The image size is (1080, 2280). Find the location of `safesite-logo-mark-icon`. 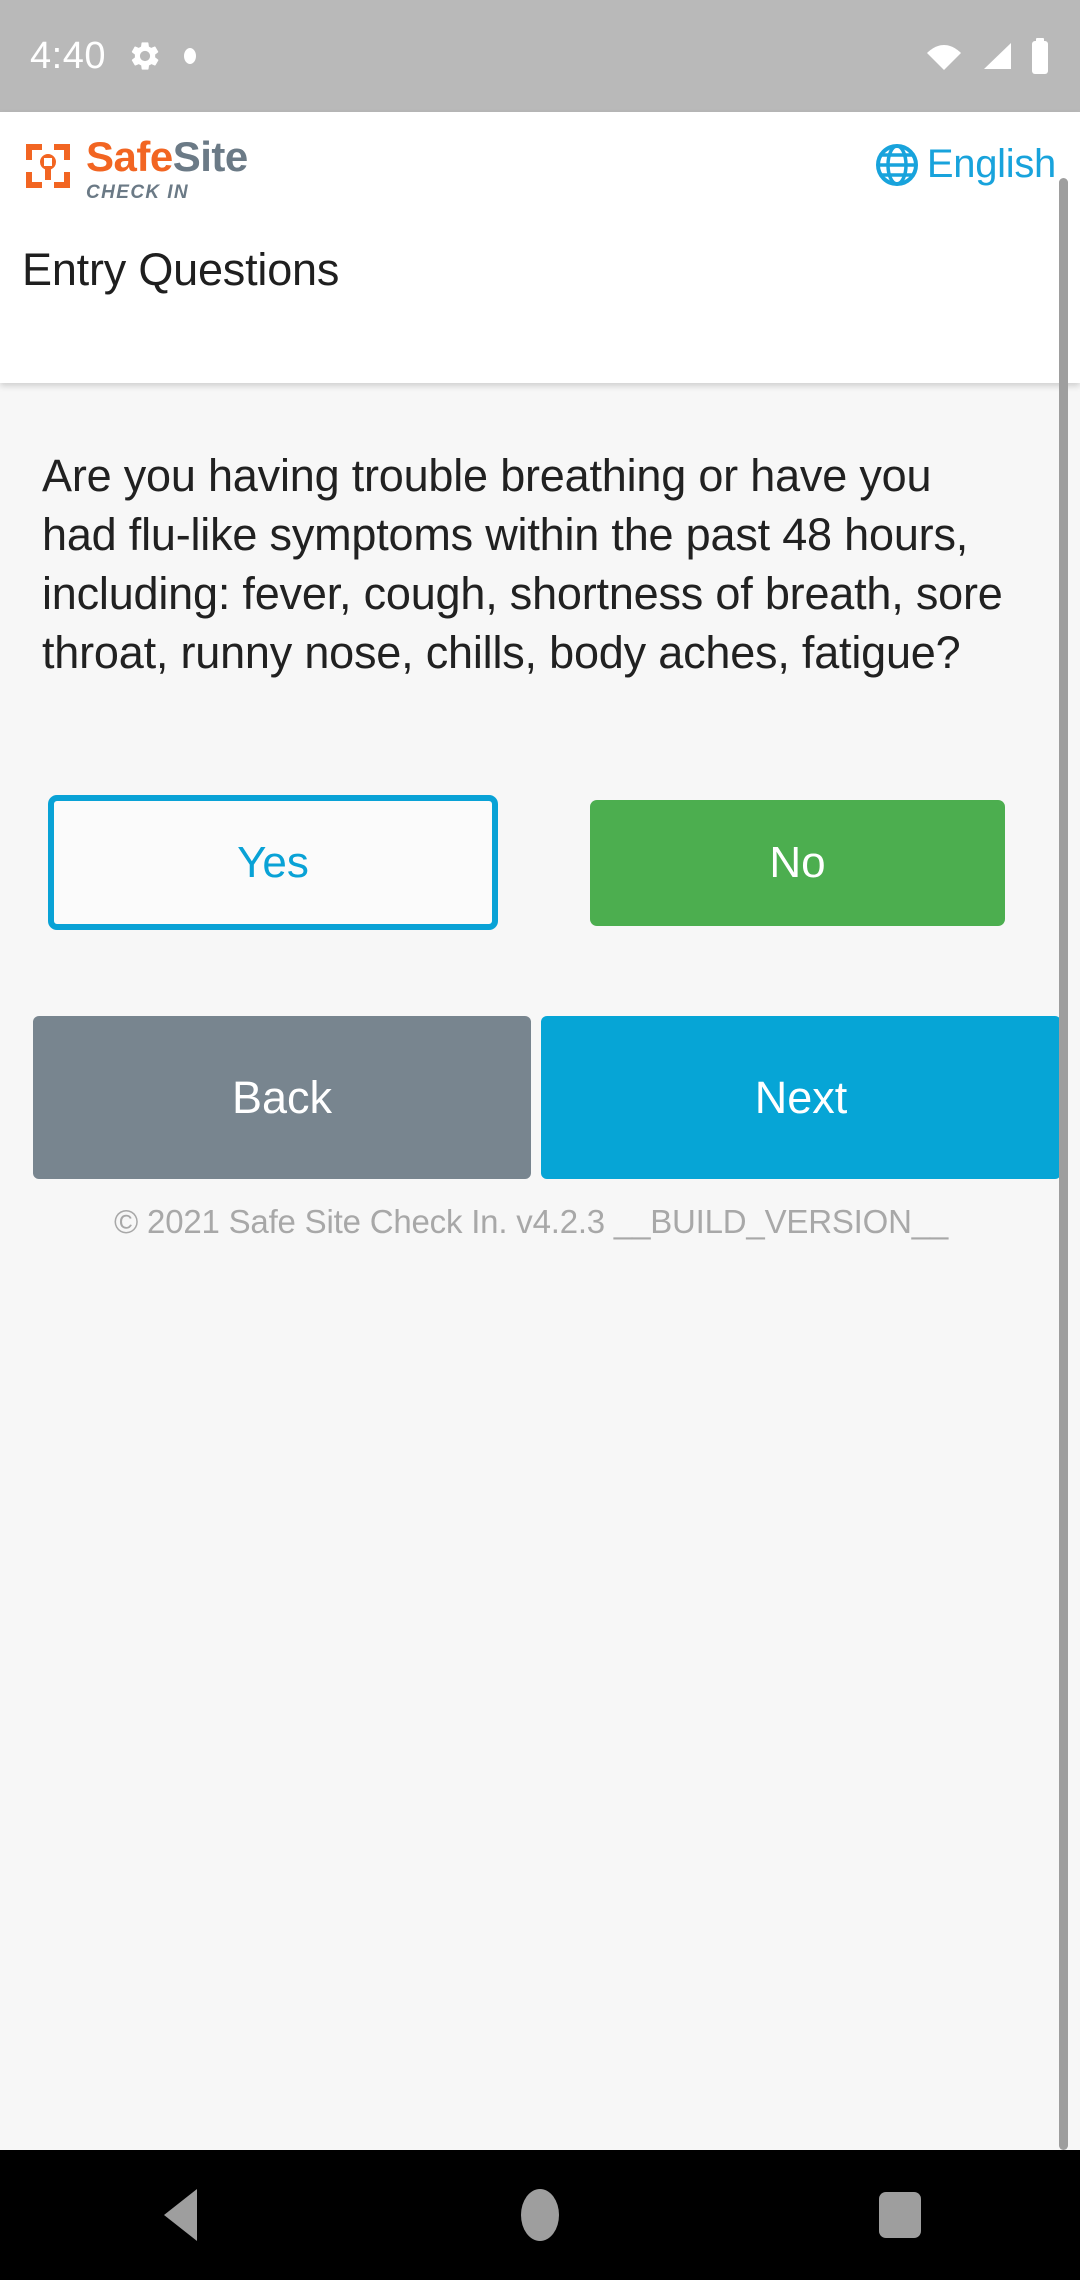

safesite-logo-mark-icon is located at coordinates (48, 166).